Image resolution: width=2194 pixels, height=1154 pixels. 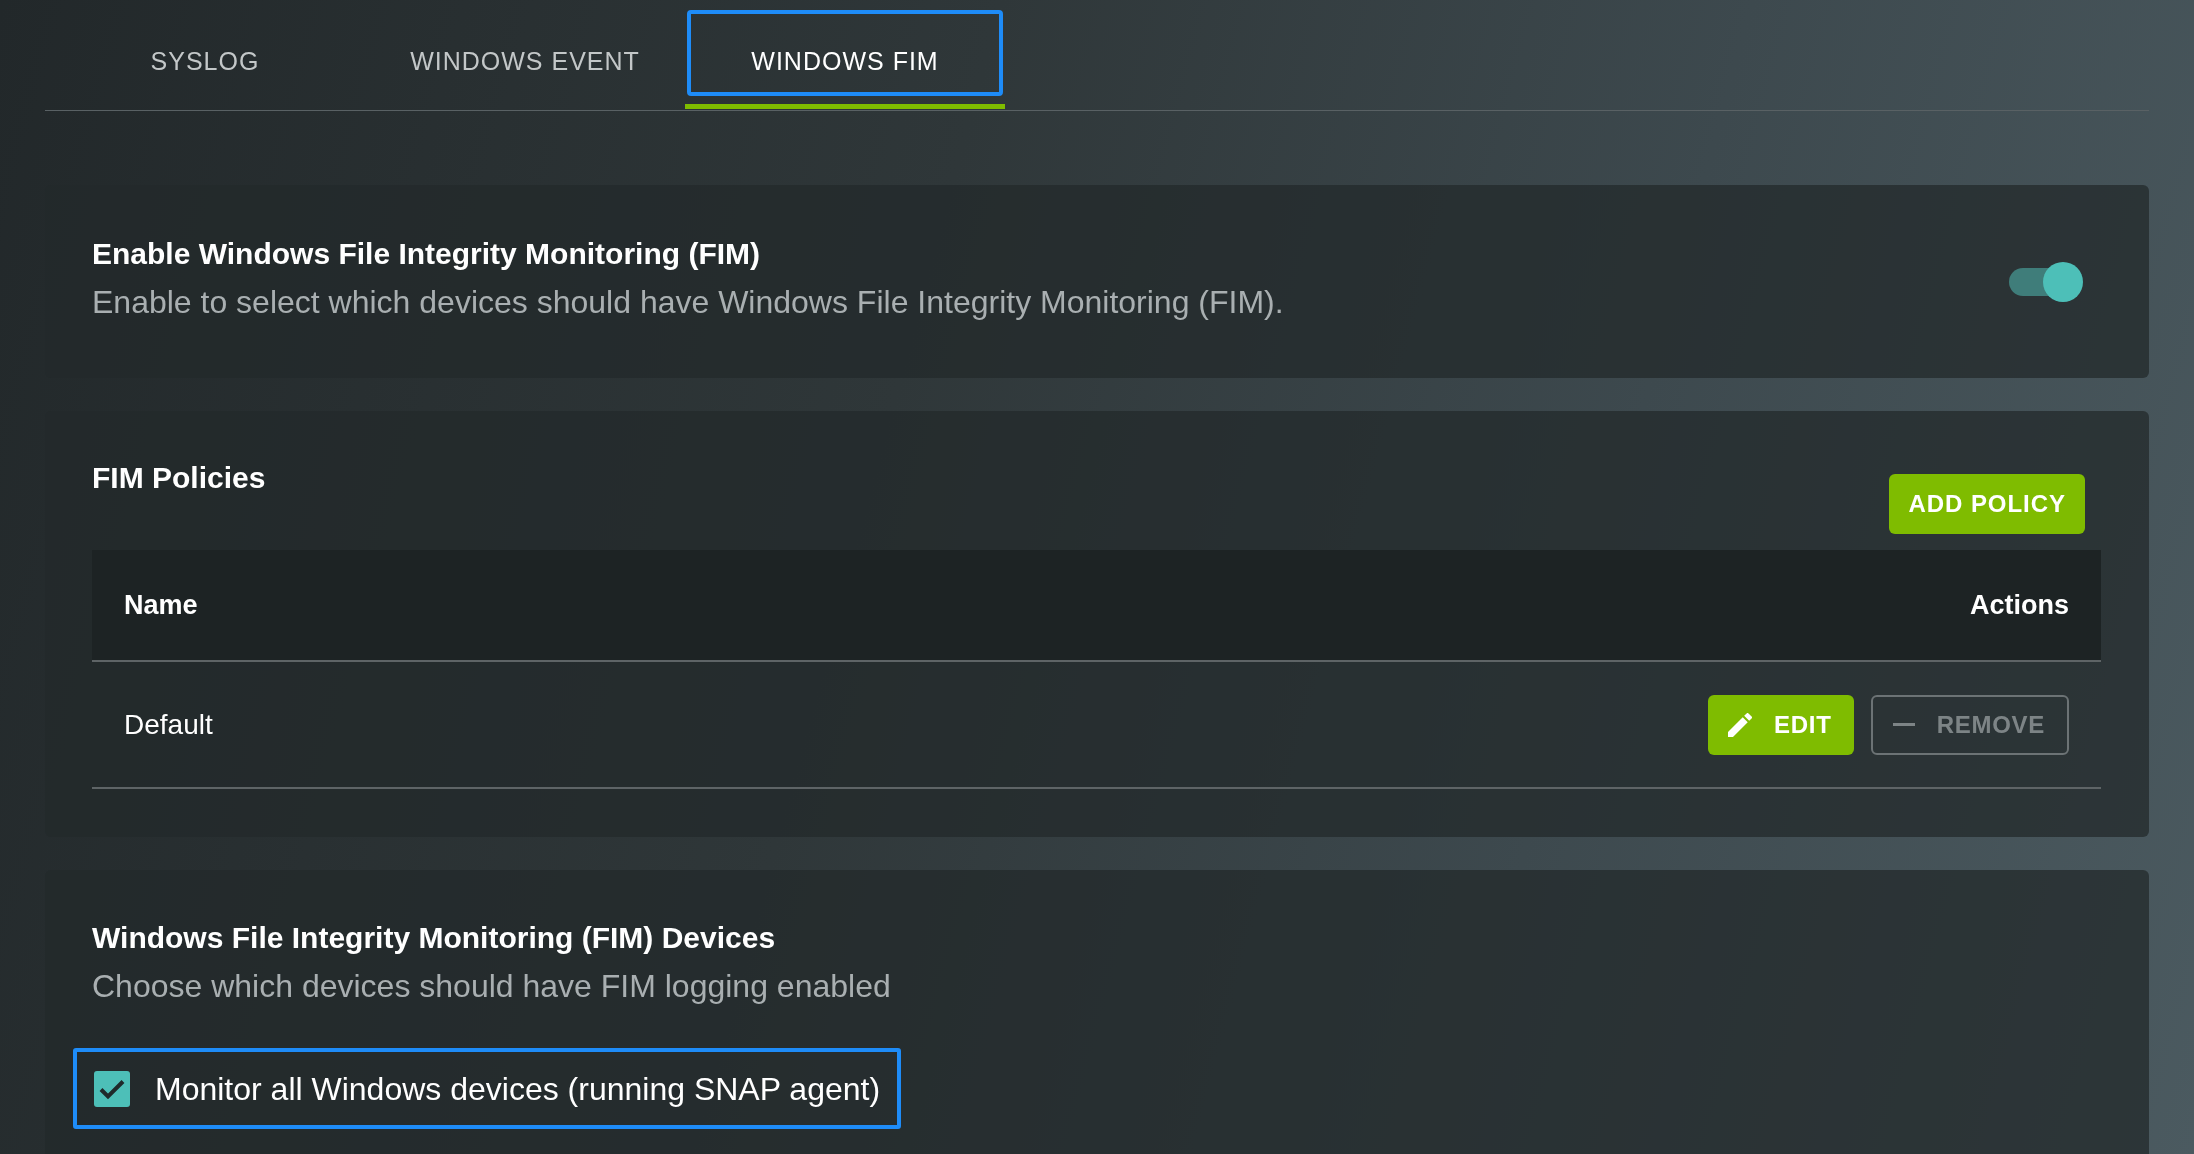 What do you see at coordinates (2019, 605) in the screenshot?
I see `column-header: Actions` at bounding box center [2019, 605].